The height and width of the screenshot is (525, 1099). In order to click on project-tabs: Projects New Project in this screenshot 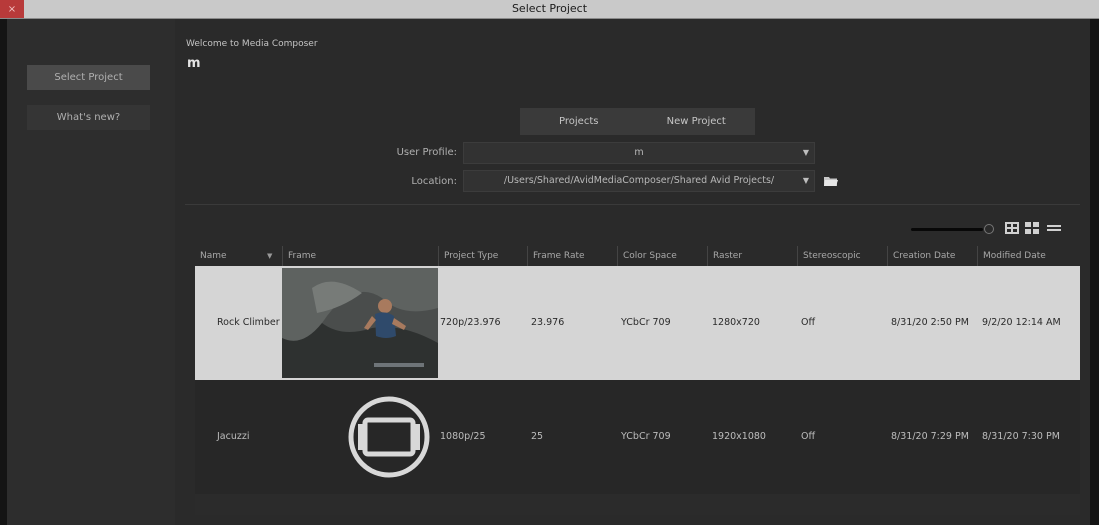, I will do `click(637, 121)`.